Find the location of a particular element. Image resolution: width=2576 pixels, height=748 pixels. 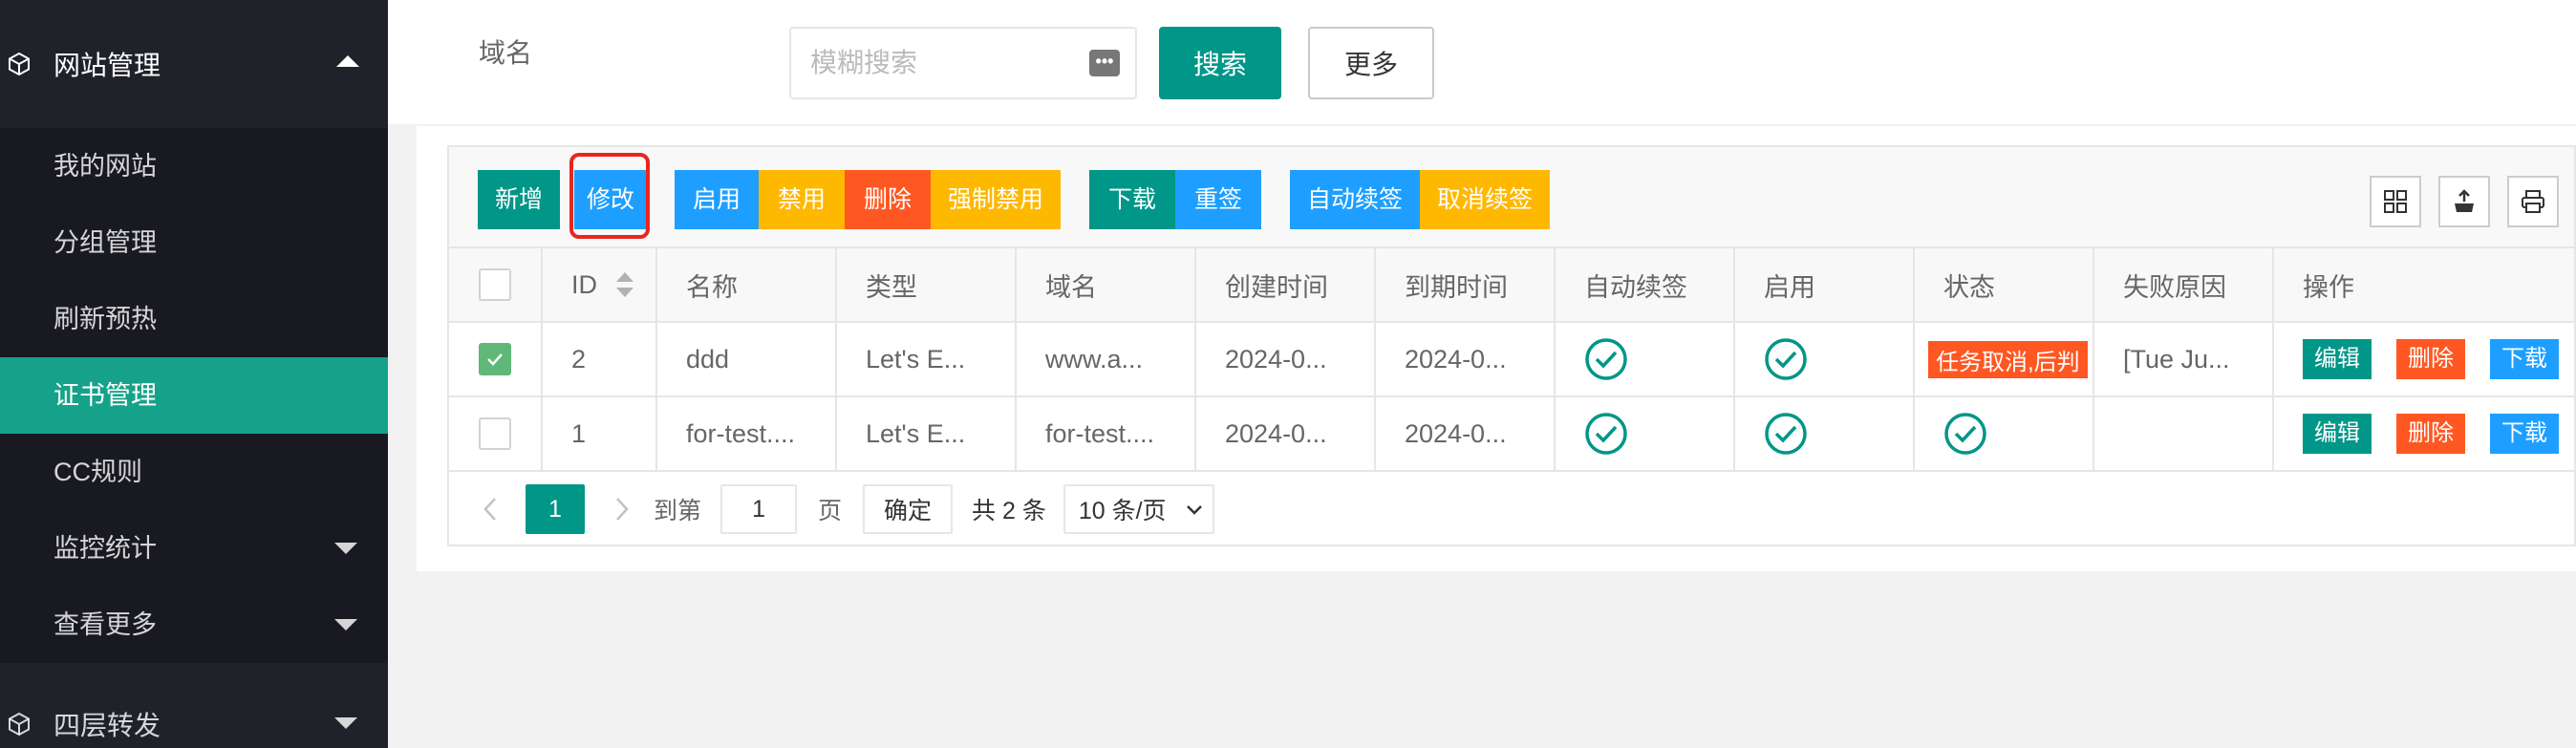

search-button: 搜索 is located at coordinates (1220, 63).